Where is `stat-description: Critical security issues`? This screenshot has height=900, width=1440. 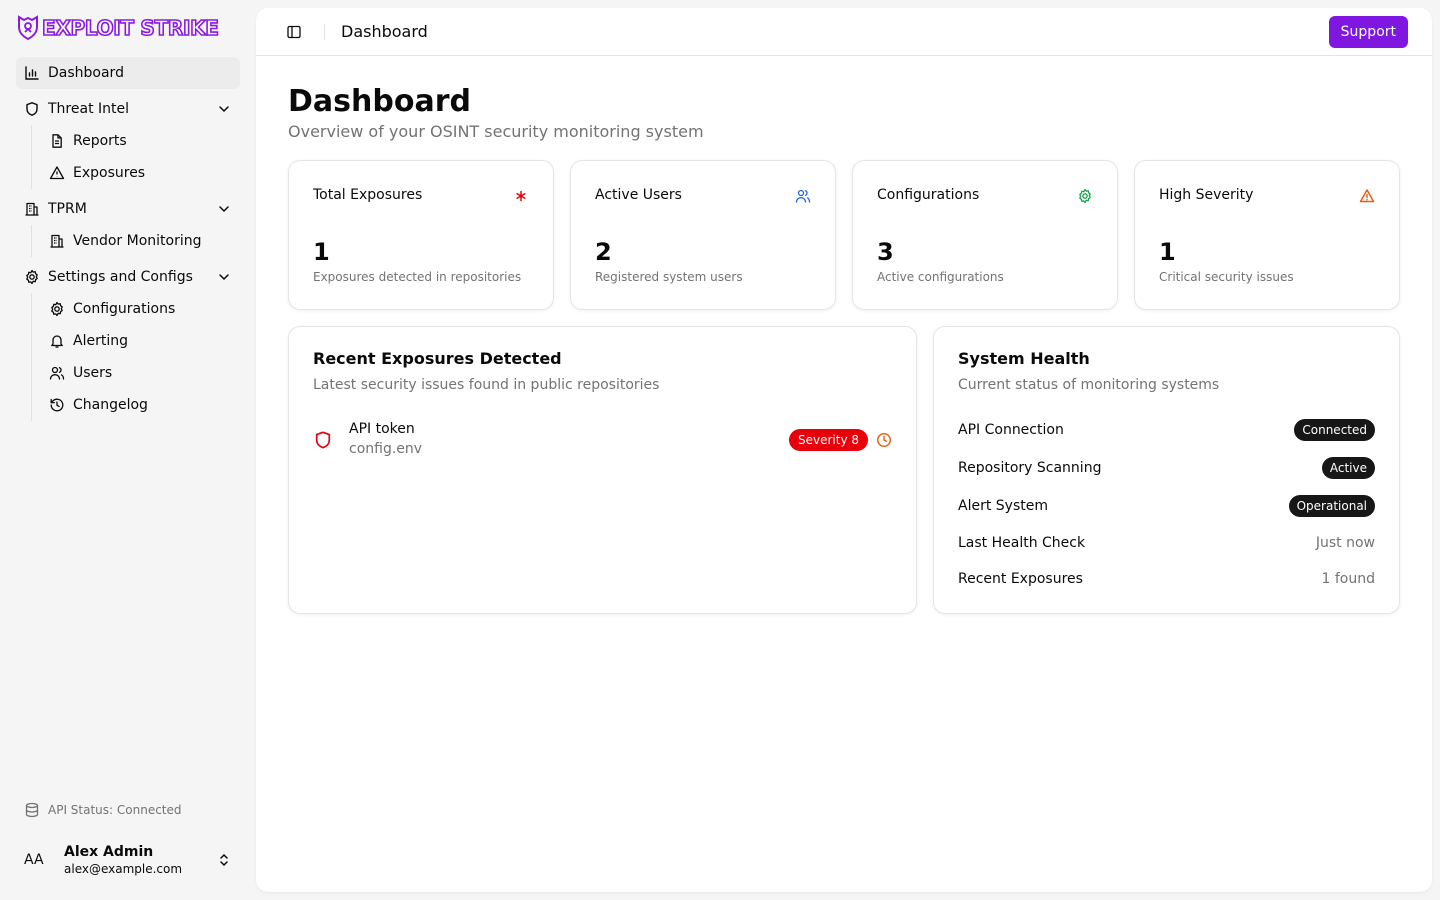
stat-description: Critical security issues is located at coordinates (1226, 277).